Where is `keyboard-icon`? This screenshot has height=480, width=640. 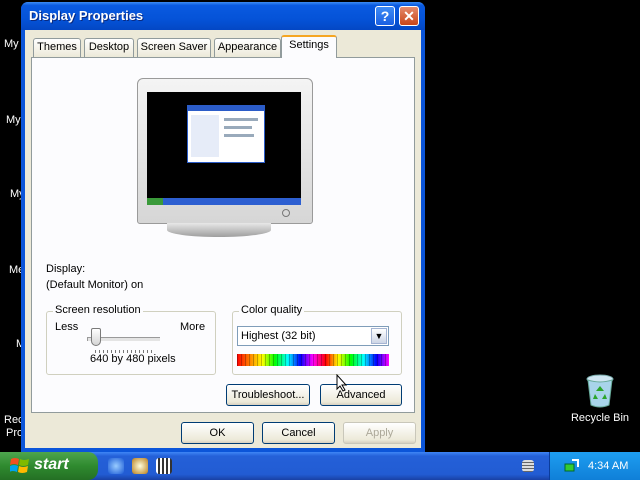
keyboard-icon is located at coordinates (528, 466).